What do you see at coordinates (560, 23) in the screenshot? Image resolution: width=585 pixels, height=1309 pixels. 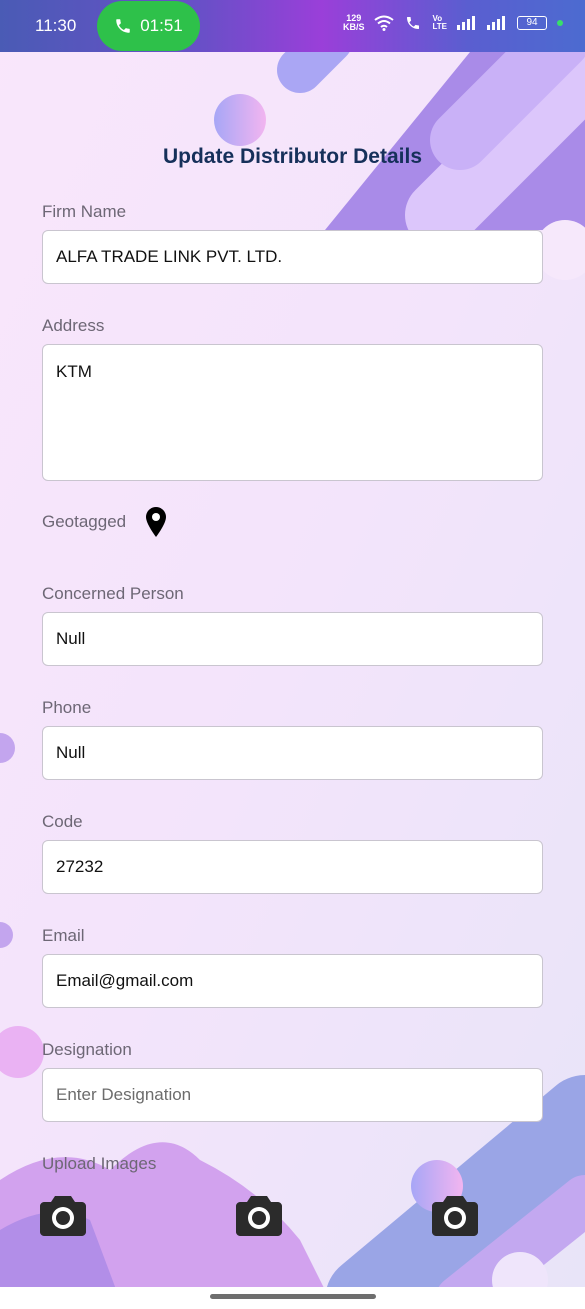 I see `privacy-indicator-dot` at bounding box center [560, 23].